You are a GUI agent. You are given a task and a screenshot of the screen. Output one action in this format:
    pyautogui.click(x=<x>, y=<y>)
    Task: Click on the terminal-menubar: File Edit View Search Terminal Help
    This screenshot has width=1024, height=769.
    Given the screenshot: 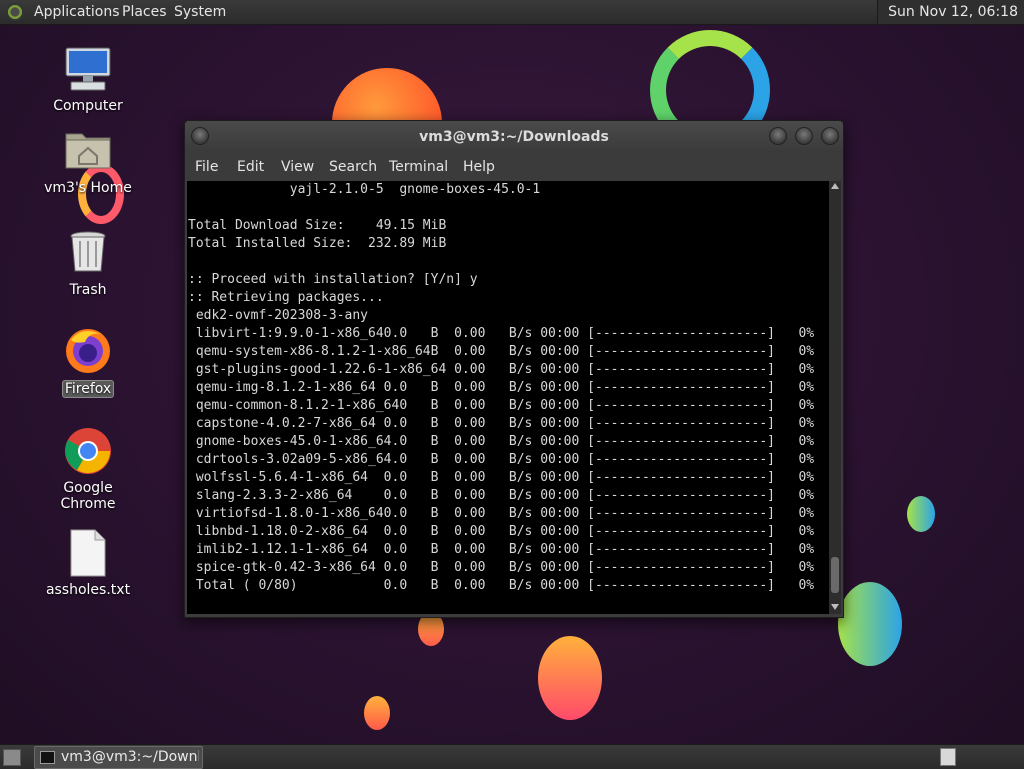 What is the action you would take?
    pyautogui.click(x=514, y=167)
    